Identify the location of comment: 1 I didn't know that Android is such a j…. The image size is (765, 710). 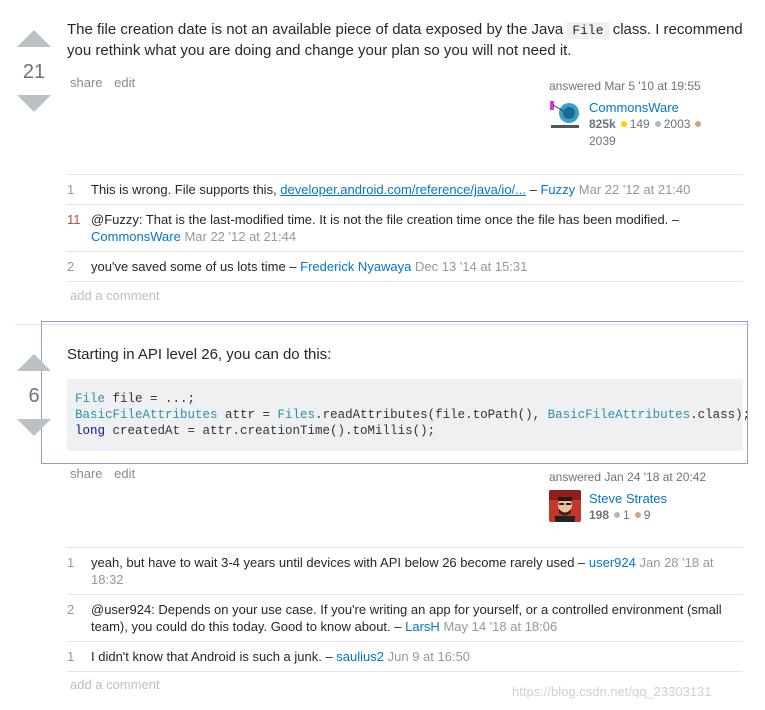
(405, 657).